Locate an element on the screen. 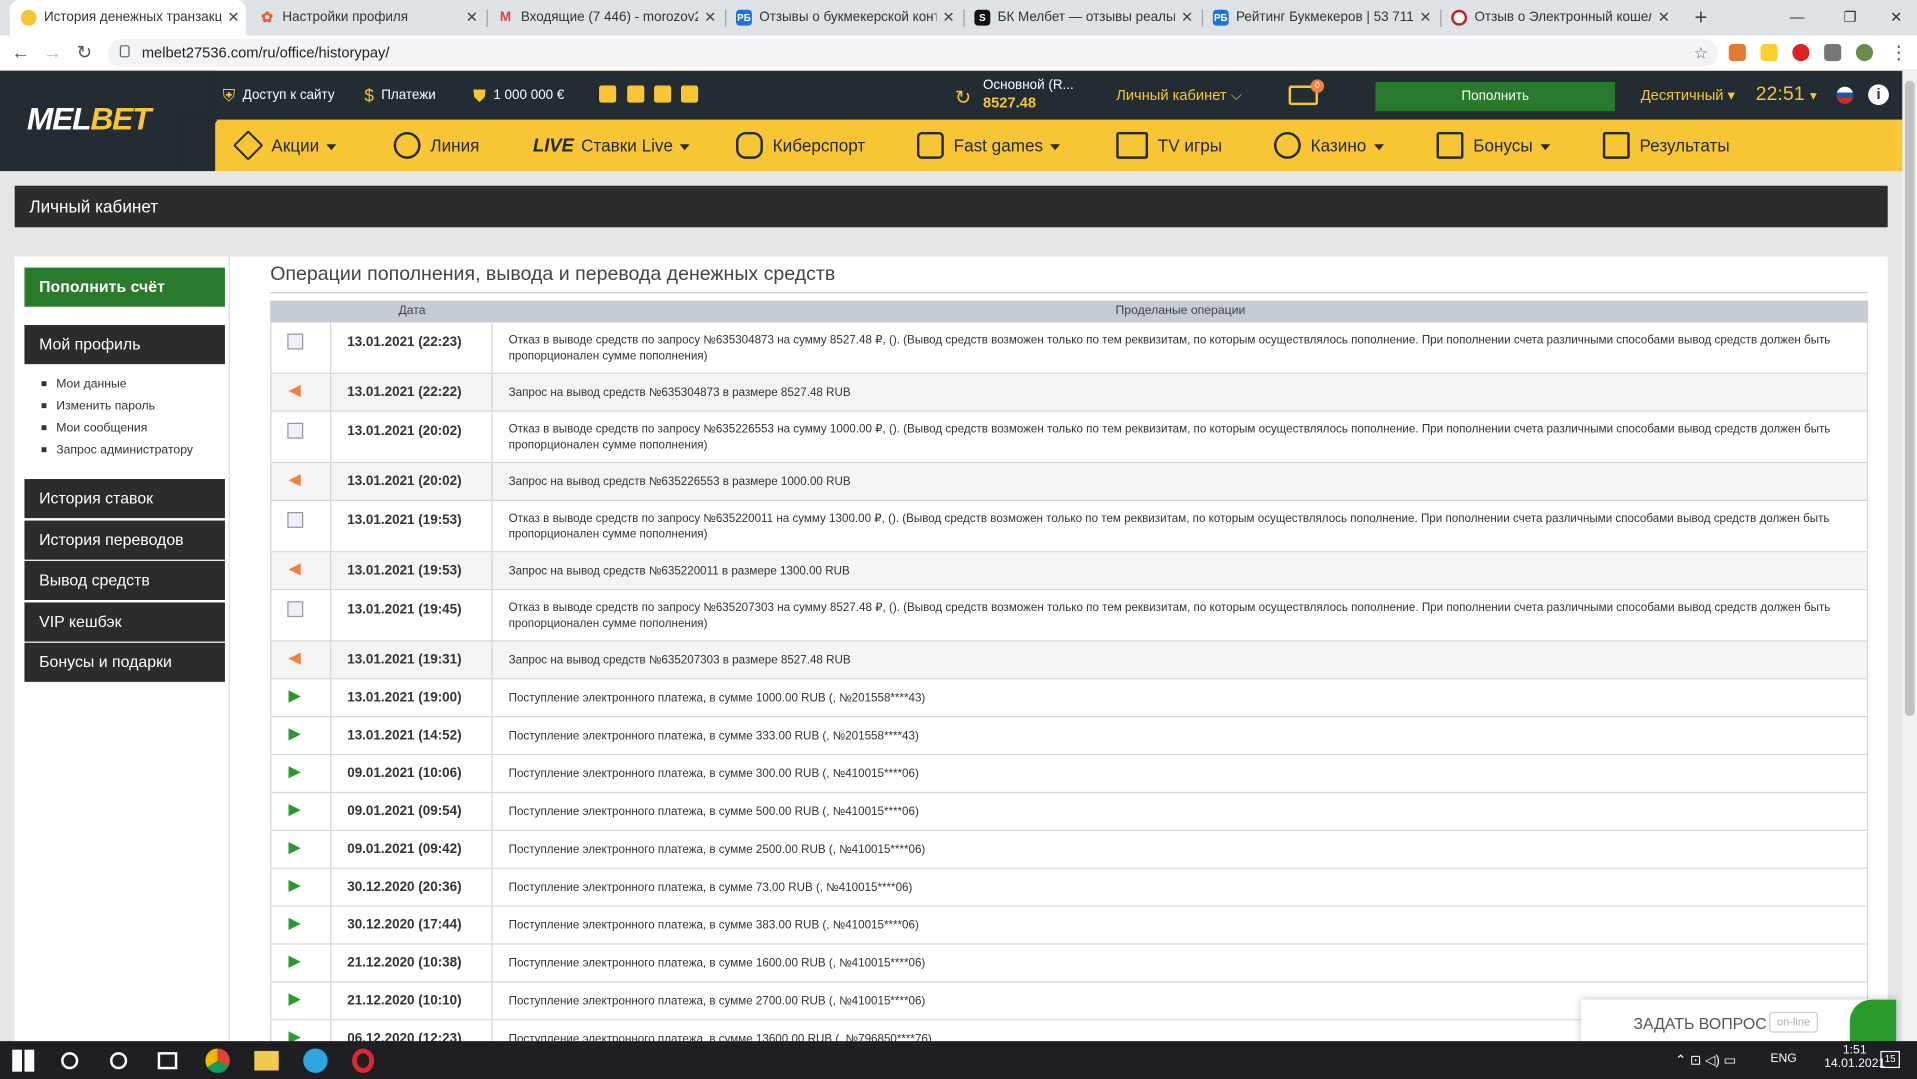 The width and height of the screenshot is (1917, 1079). tab-profile-settings: ✿ Настройки профиля ✕ is located at coordinates (366, 17).